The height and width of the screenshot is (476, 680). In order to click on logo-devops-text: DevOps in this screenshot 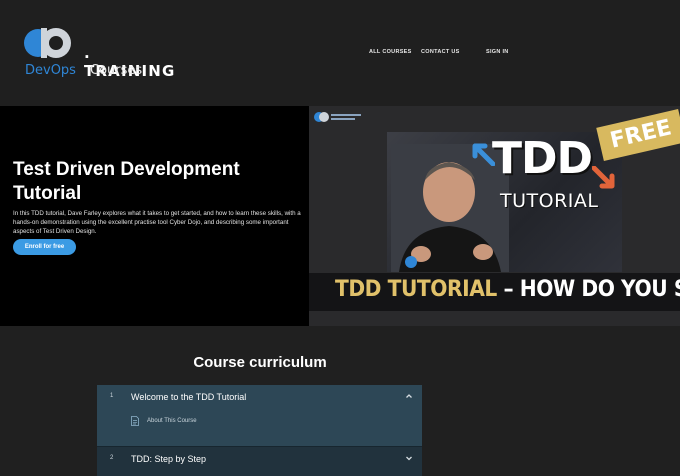, I will do `click(50, 70)`.